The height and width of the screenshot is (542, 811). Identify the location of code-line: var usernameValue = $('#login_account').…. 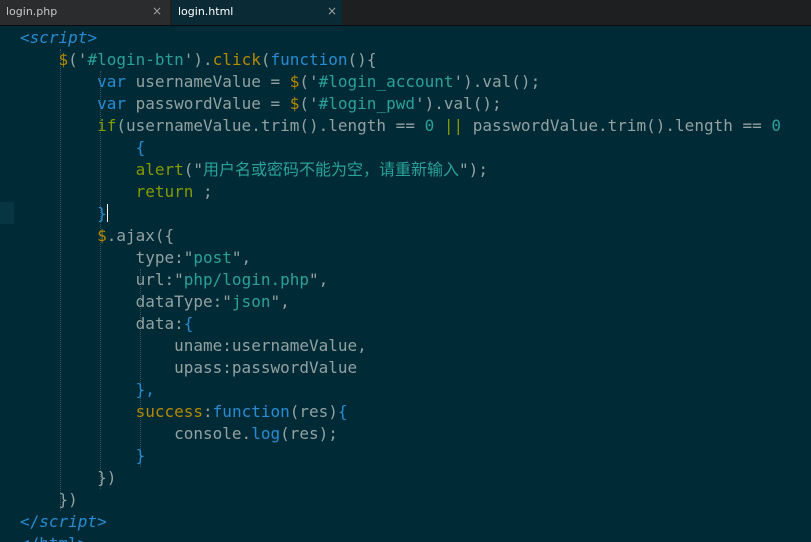
(400, 82).